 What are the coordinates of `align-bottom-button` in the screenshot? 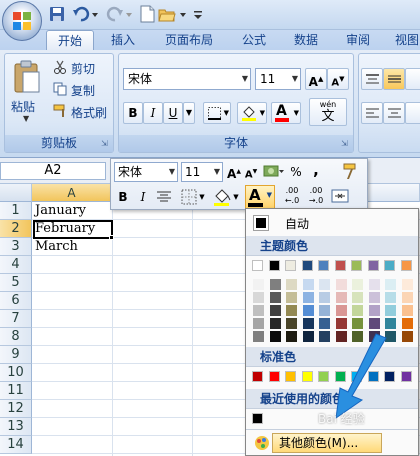 It's located at (412, 79).